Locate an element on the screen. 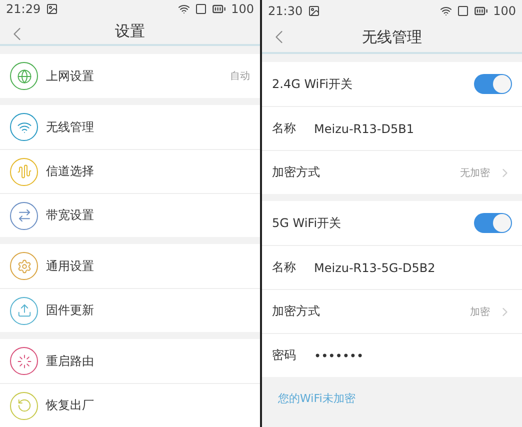 This screenshot has height=427, width=522. tip-text: 您的WiFi未加密 is located at coordinates (317, 398).